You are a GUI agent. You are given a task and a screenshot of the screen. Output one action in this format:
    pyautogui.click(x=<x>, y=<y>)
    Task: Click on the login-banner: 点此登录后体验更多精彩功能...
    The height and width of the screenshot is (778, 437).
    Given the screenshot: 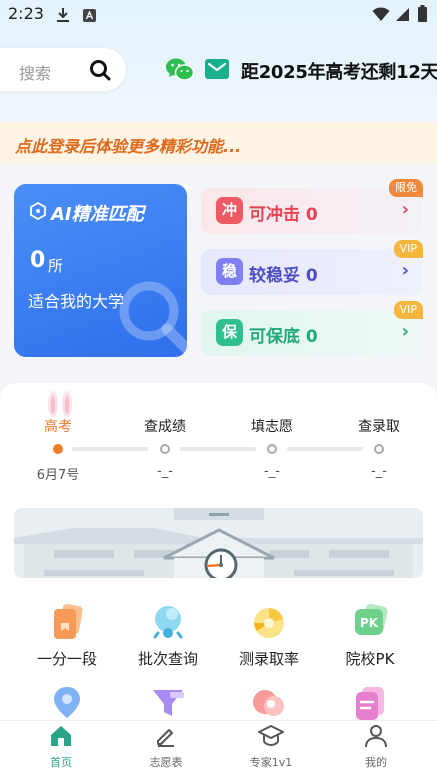 What is the action you would take?
    pyautogui.click(x=218, y=143)
    